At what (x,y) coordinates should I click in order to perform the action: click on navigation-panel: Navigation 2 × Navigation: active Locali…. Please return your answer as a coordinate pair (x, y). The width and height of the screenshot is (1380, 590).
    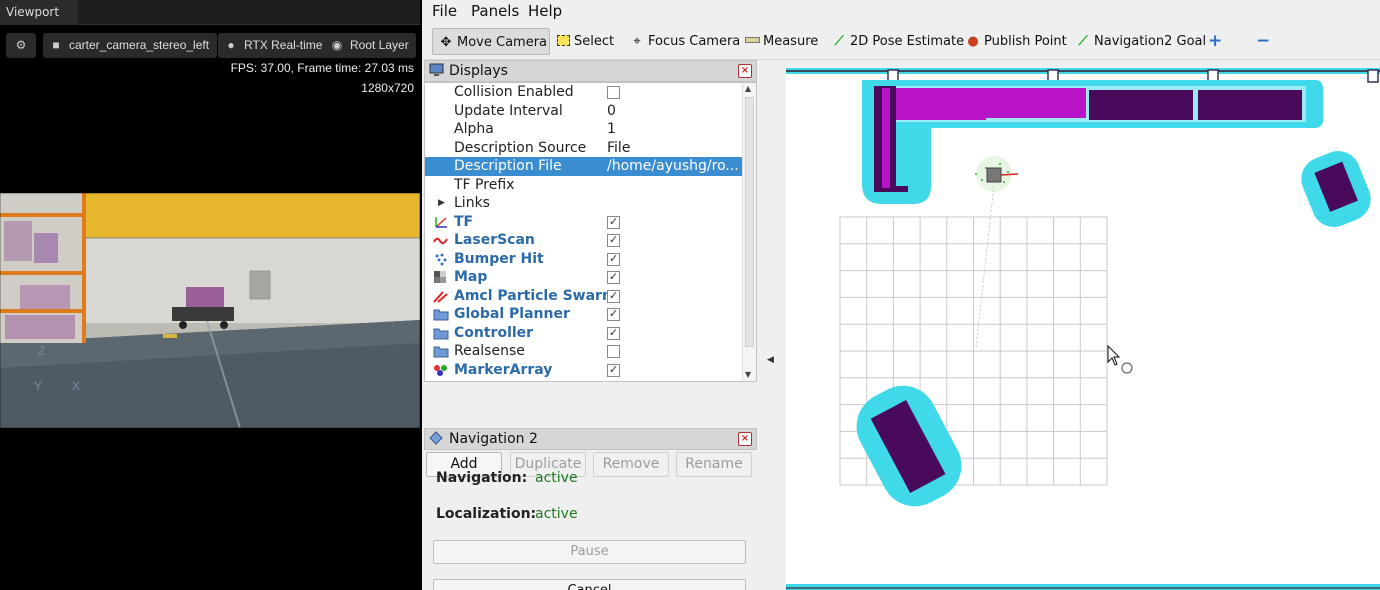
    Looking at the image, I should click on (590, 509).